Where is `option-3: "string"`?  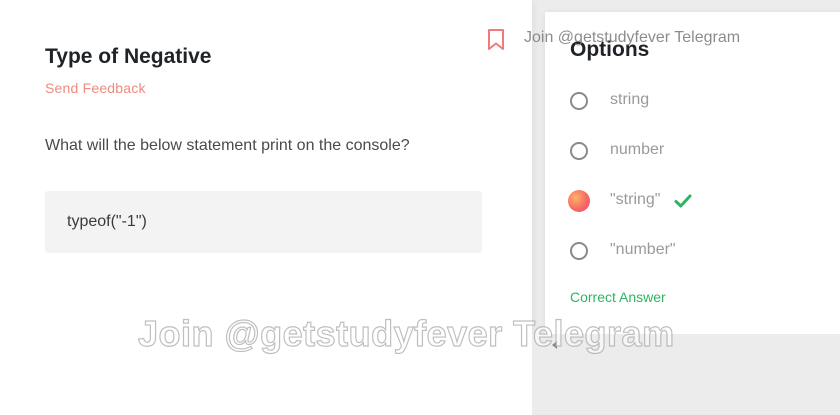 option-3: "string" is located at coordinates (689, 203).